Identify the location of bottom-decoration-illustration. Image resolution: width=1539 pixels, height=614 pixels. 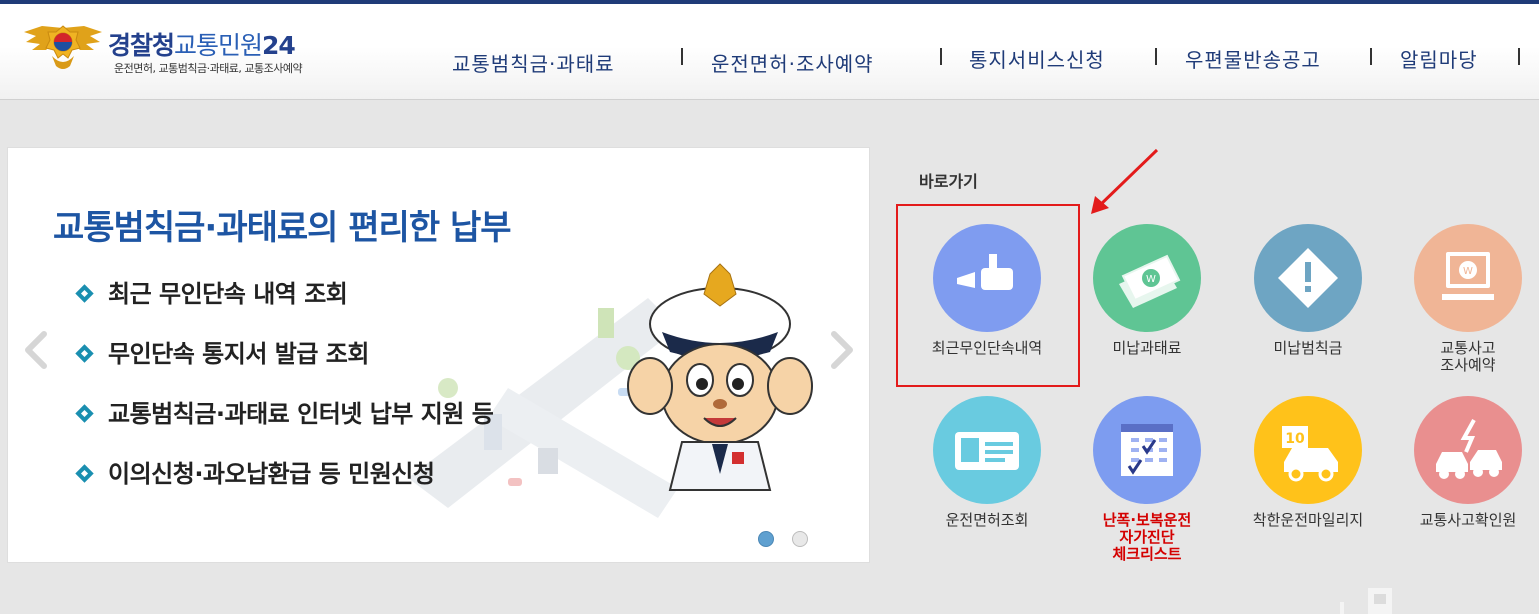
(1366, 601).